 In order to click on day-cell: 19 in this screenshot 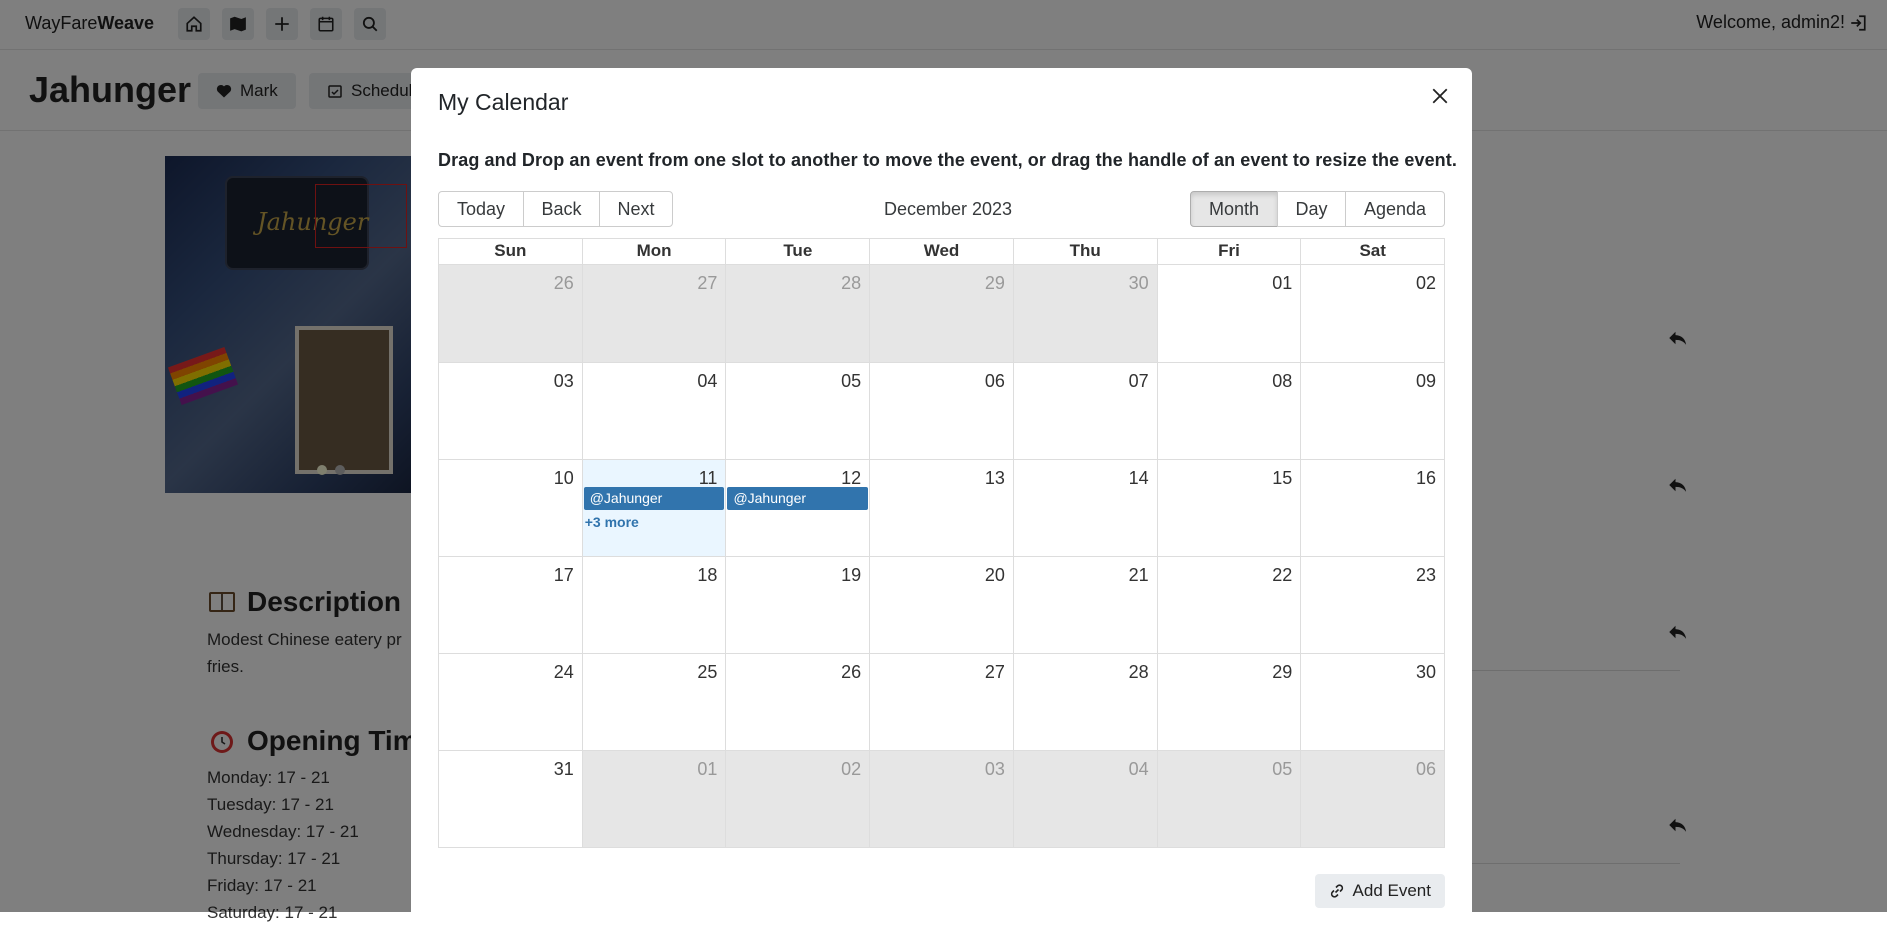, I will do `click(797, 605)`.